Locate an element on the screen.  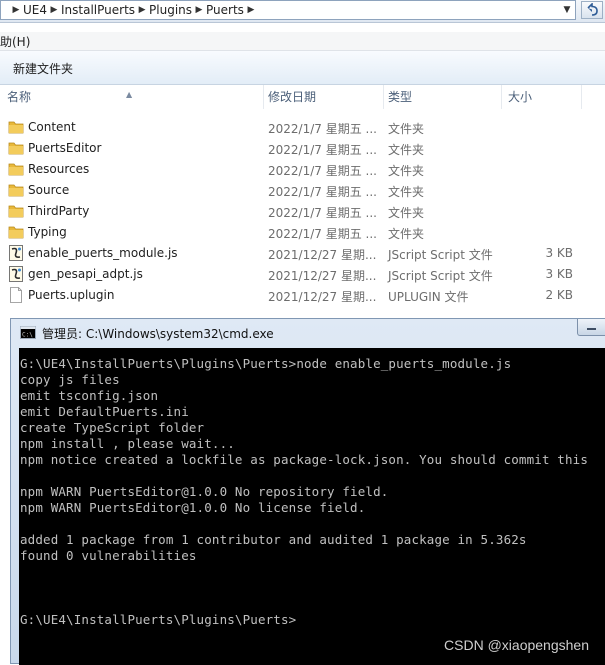
file-row-typing: Typing 2022/1/7 星期五 ... 文件夹 is located at coordinates (302, 232).